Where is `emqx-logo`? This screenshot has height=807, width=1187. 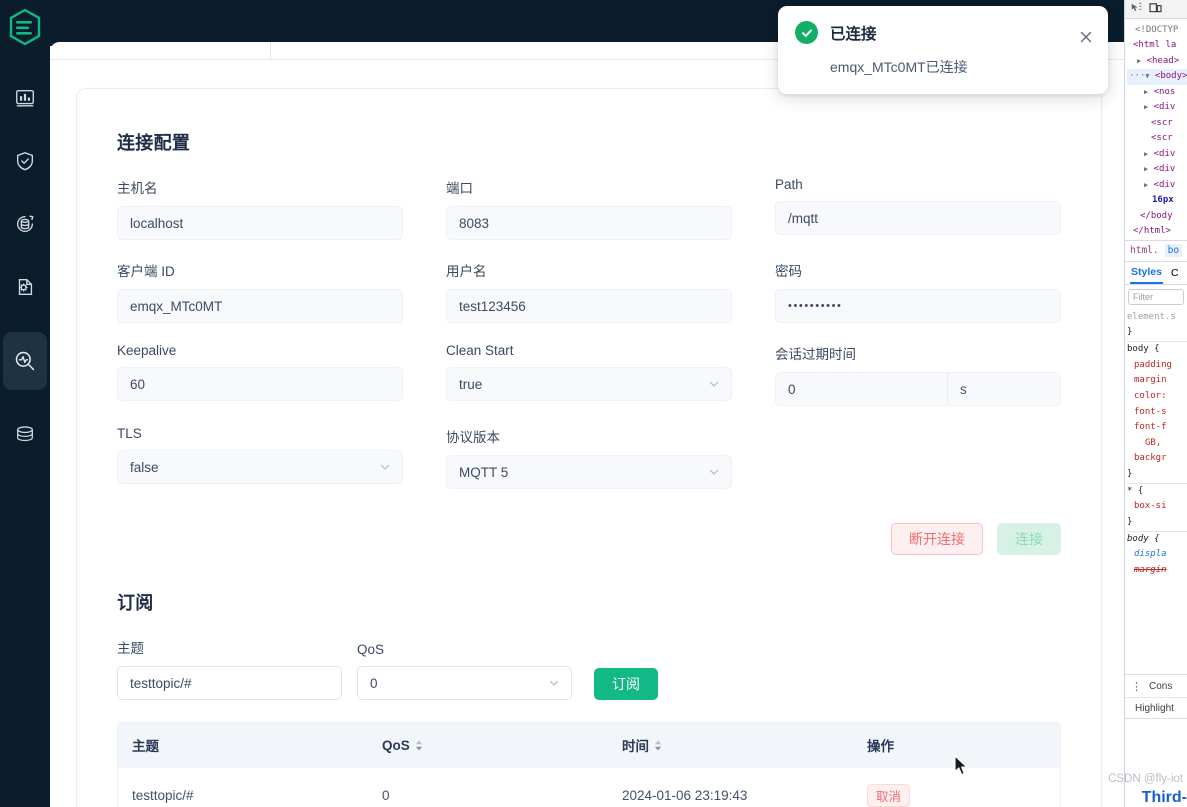
emqx-logo is located at coordinates (25, 27).